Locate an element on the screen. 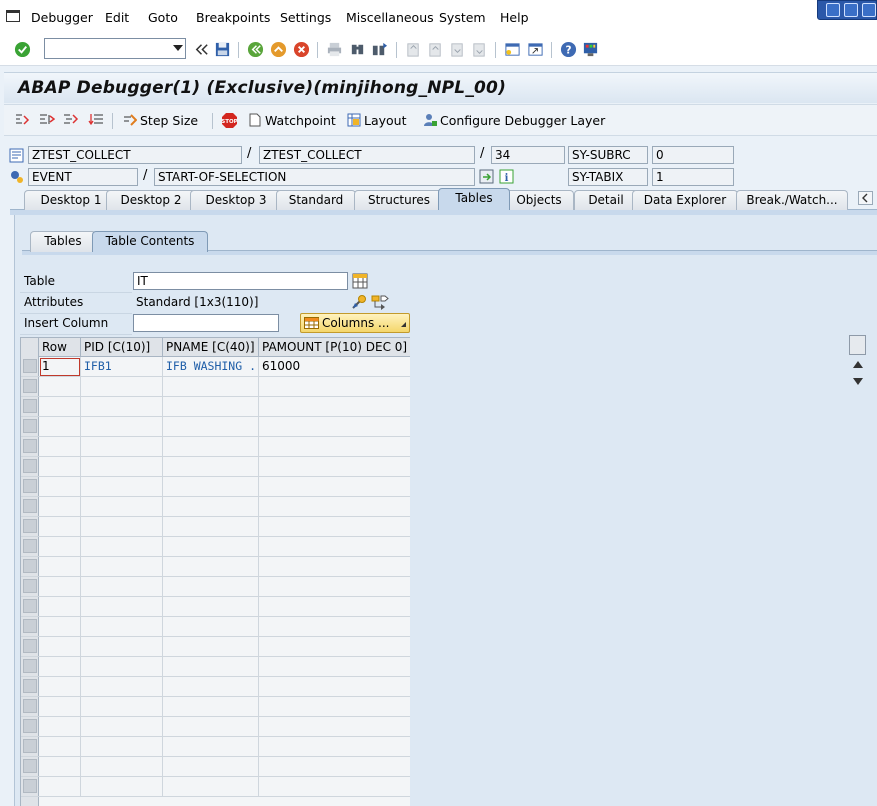 The height and width of the screenshot is (806, 877). tab-objects: Objects is located at coordinates (539, 200).